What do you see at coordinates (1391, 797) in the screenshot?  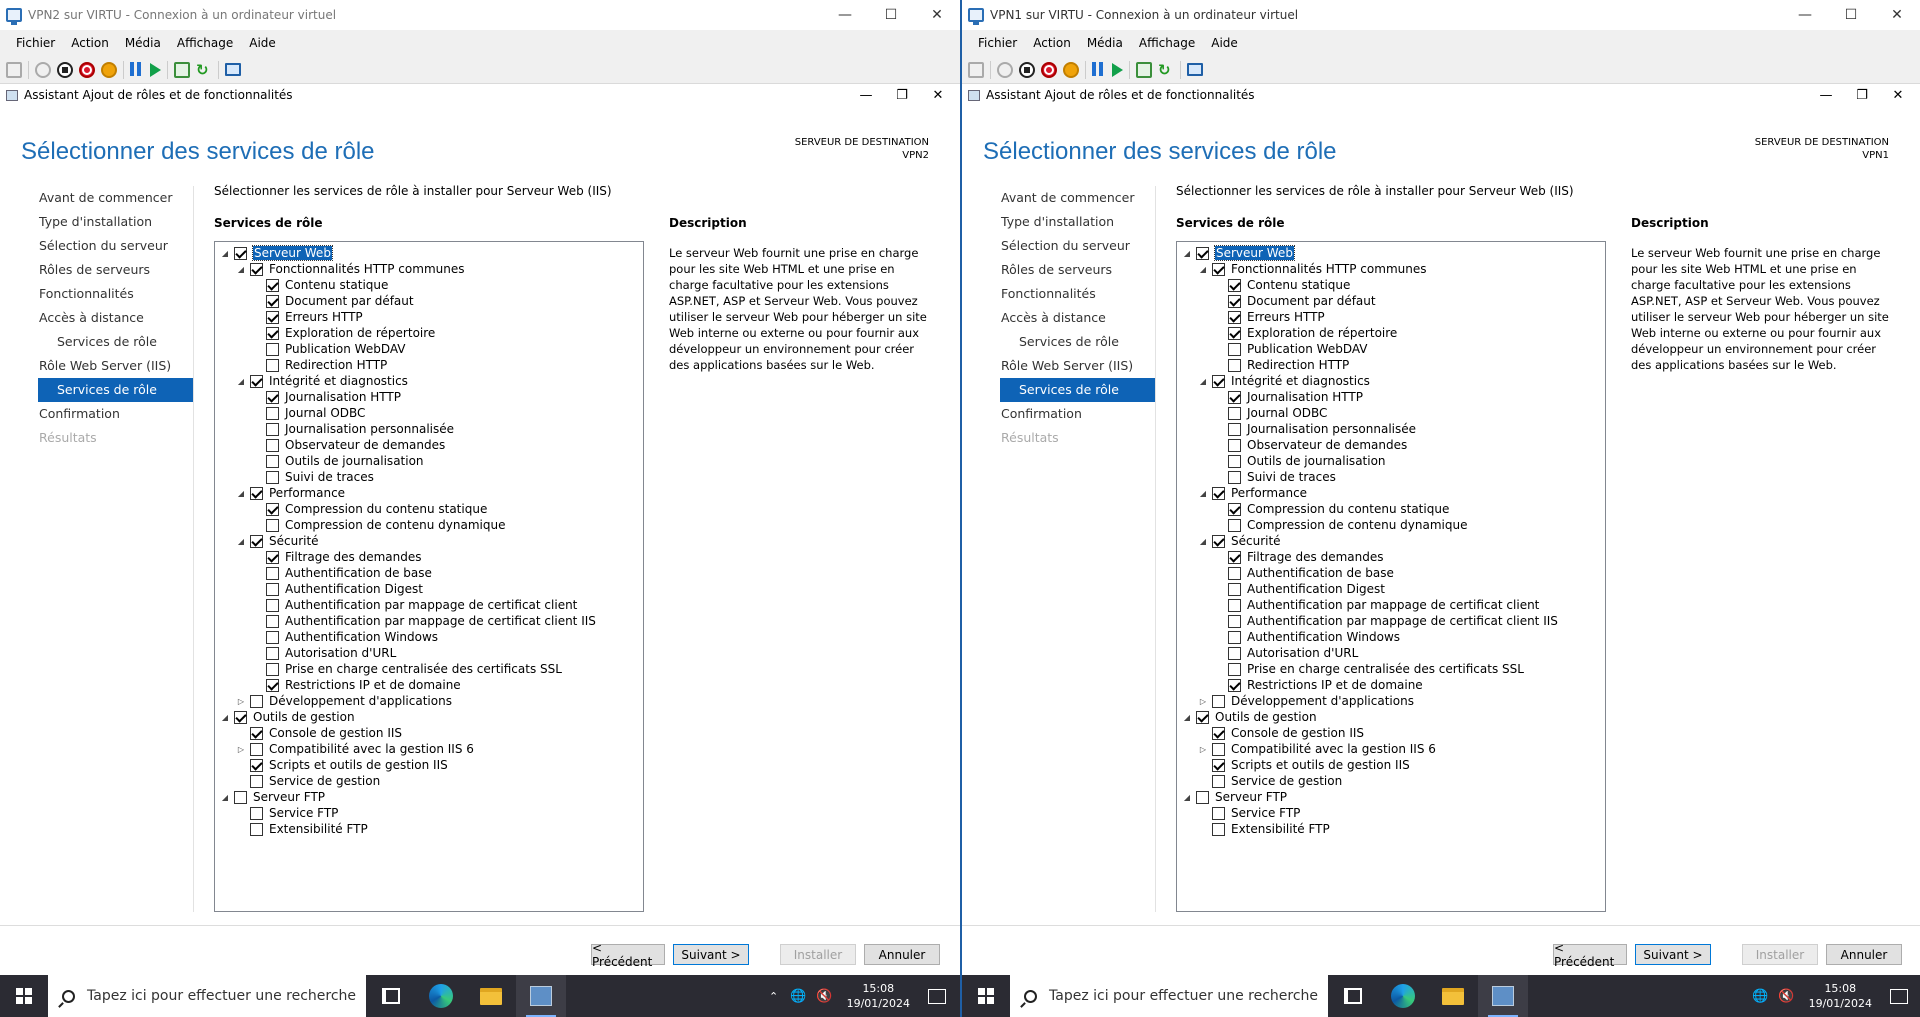 I see `tree-item: ◢ Serveur FTP` at bounding box center [1391, 797].